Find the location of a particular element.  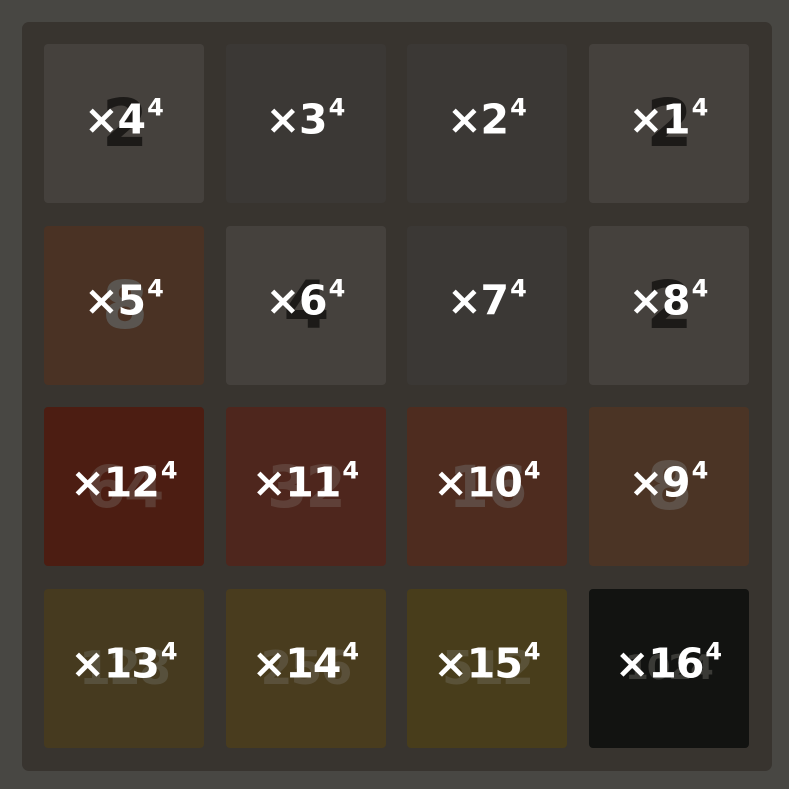

tile-multiplier-label: ×84 is located at coordinates (669, 298).